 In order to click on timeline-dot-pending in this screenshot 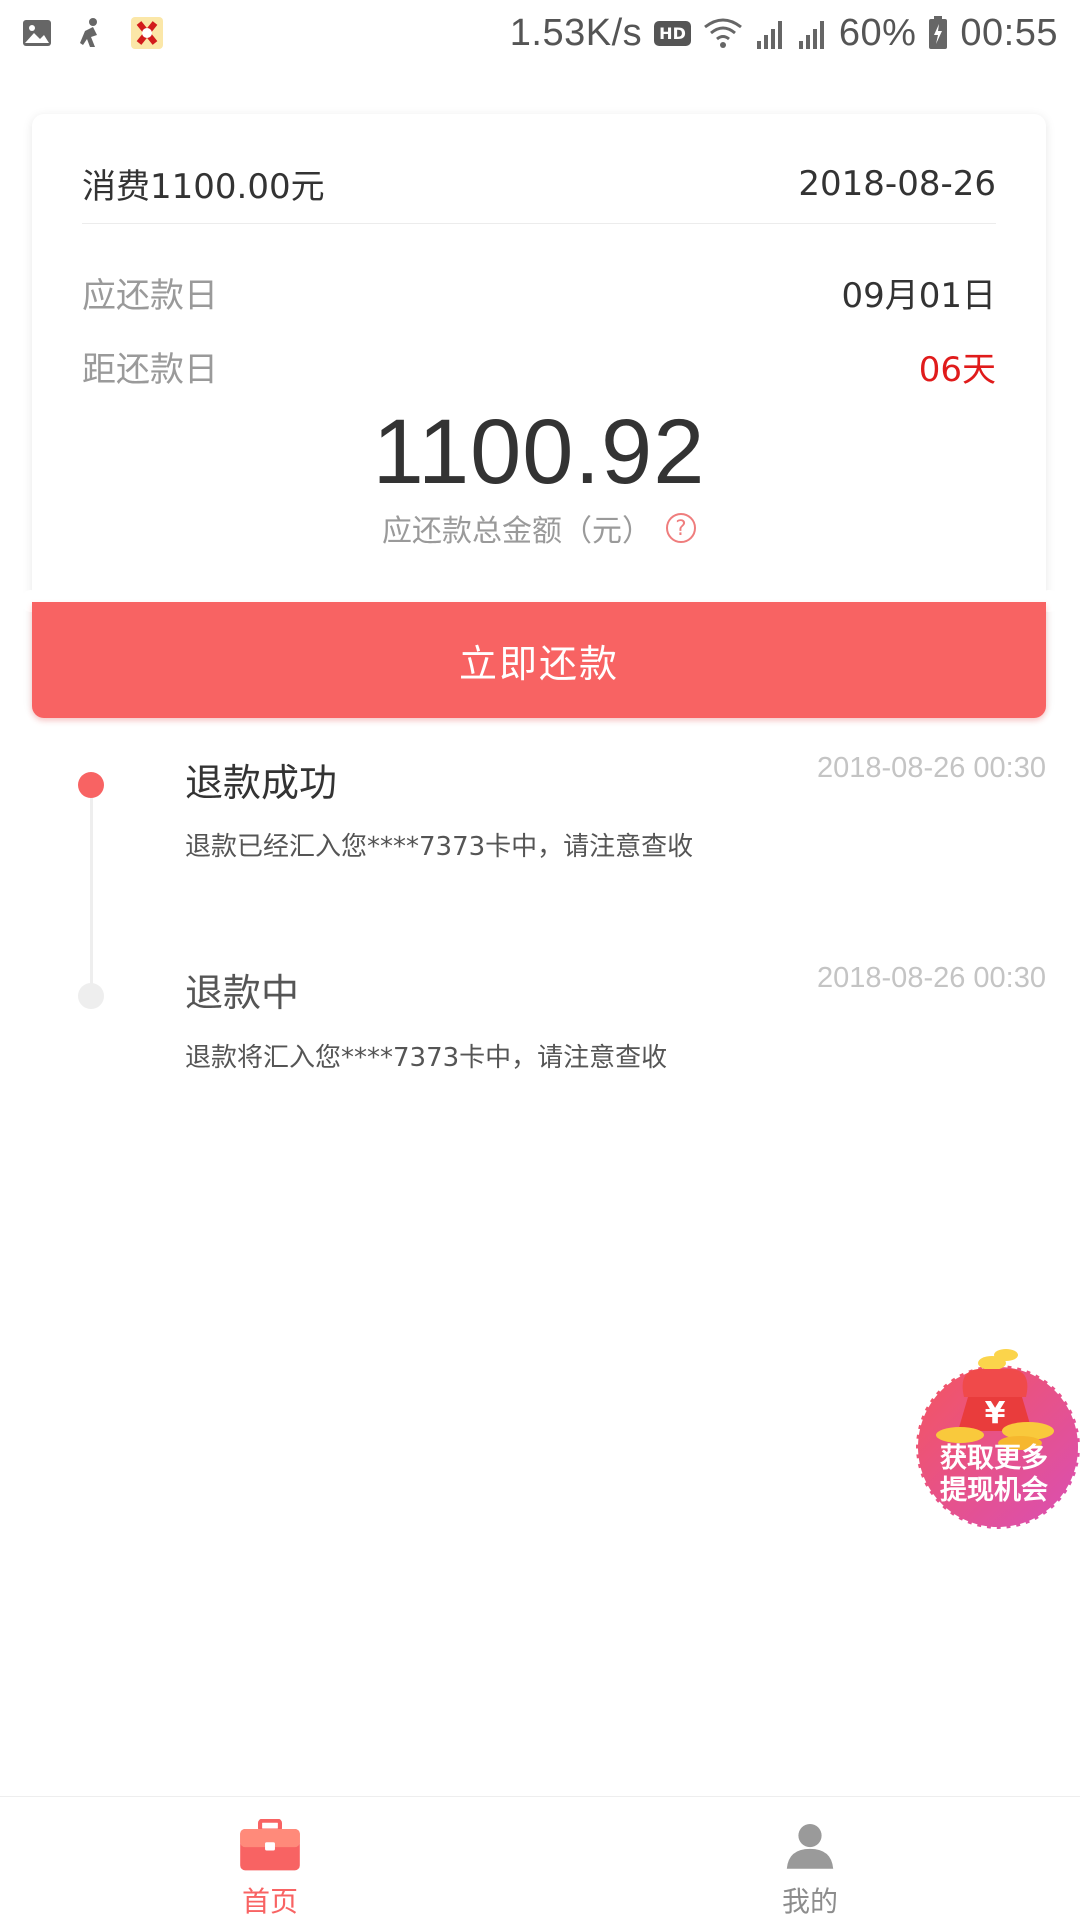, I will do `click(91, 996)`.